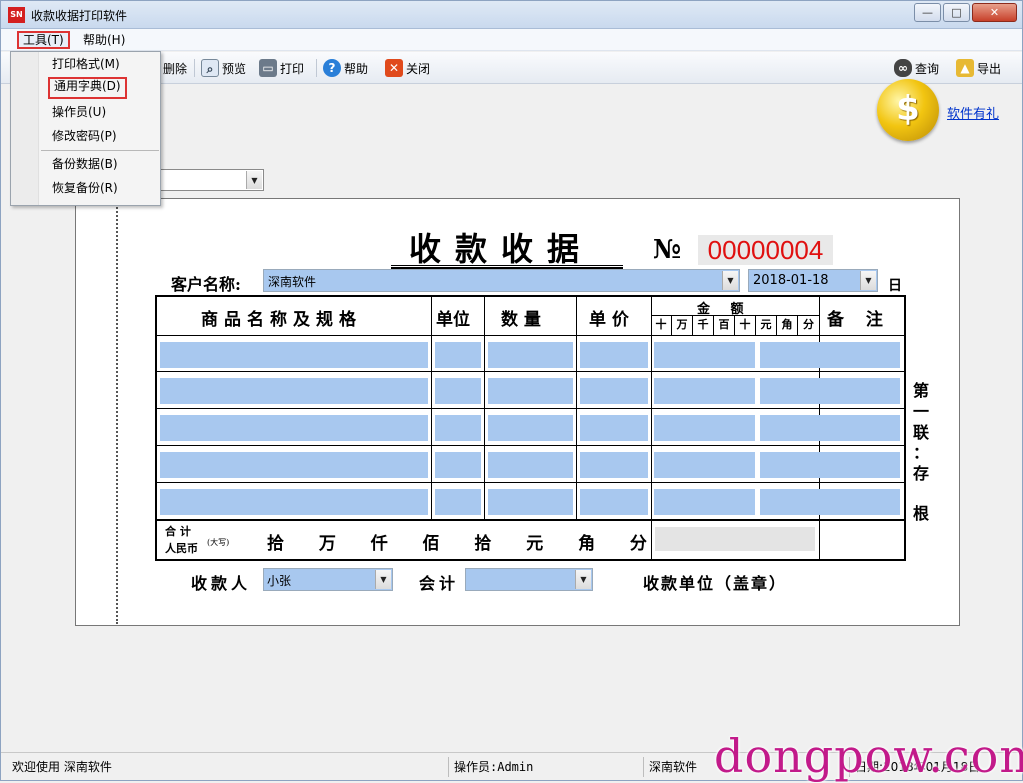 The height and width of the screenshot is (783, 1023). I want to click on total-rmb-label: 人民币, so click(181, 548).